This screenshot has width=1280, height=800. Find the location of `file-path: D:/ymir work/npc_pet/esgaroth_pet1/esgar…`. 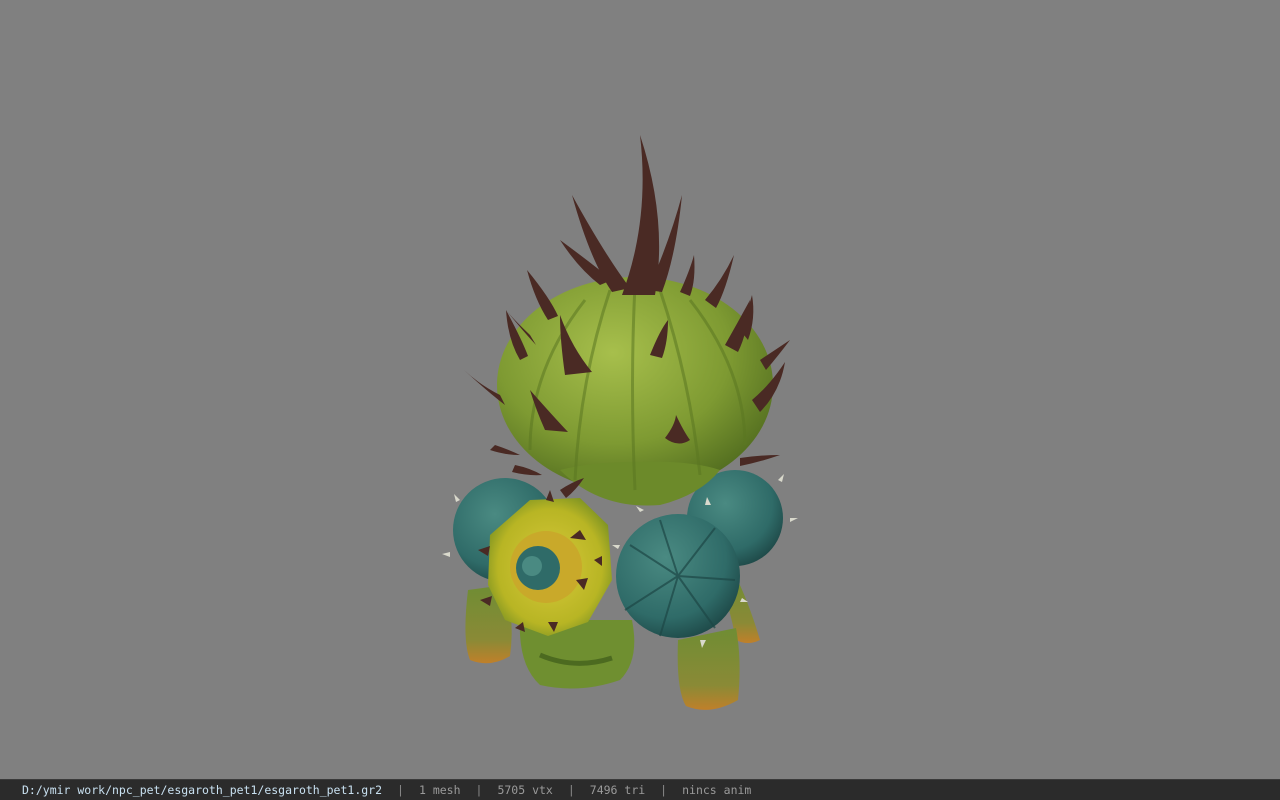

file-path: D:/ymir work/npc_pet/esgaroth_pet1/esgar… is located at coordinates (202, 790).